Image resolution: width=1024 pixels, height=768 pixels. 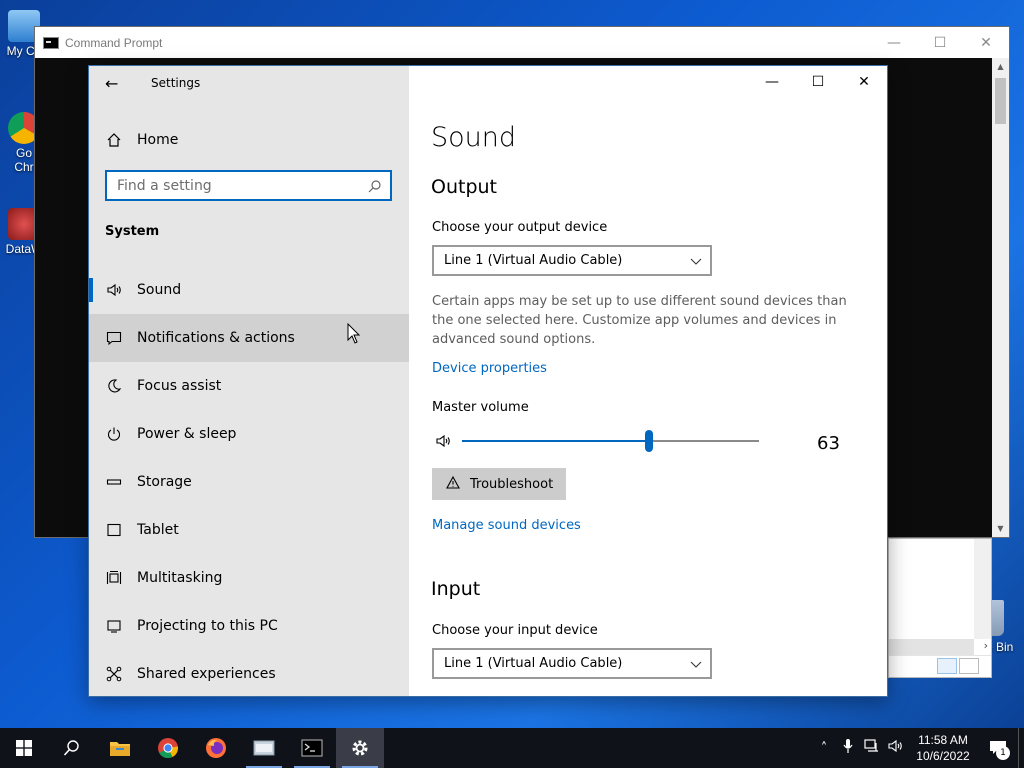 What do you see at coordinates (696, 261) in the screenshot?
I see `chevron-down-icon` at bounding box center [696, 261].